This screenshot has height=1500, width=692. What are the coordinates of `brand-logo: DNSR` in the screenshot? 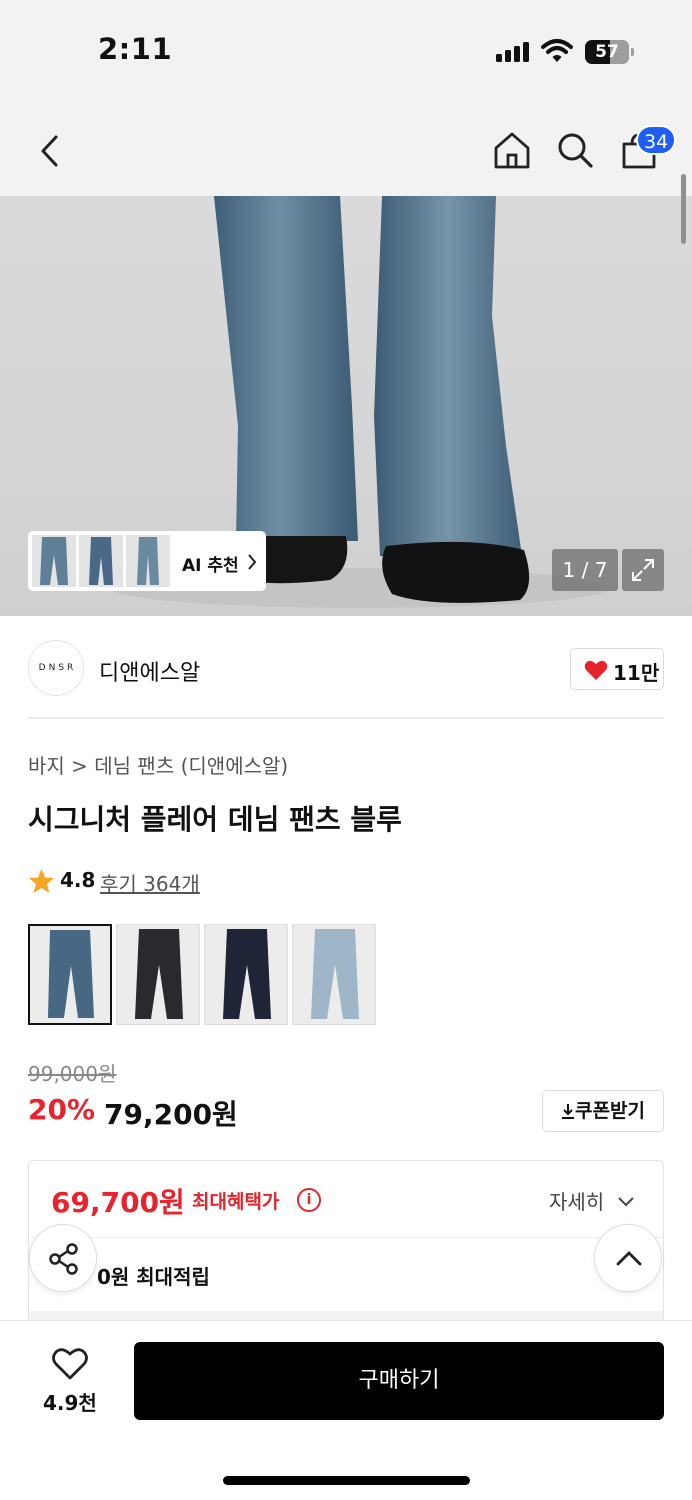 It's located at (56, 668).